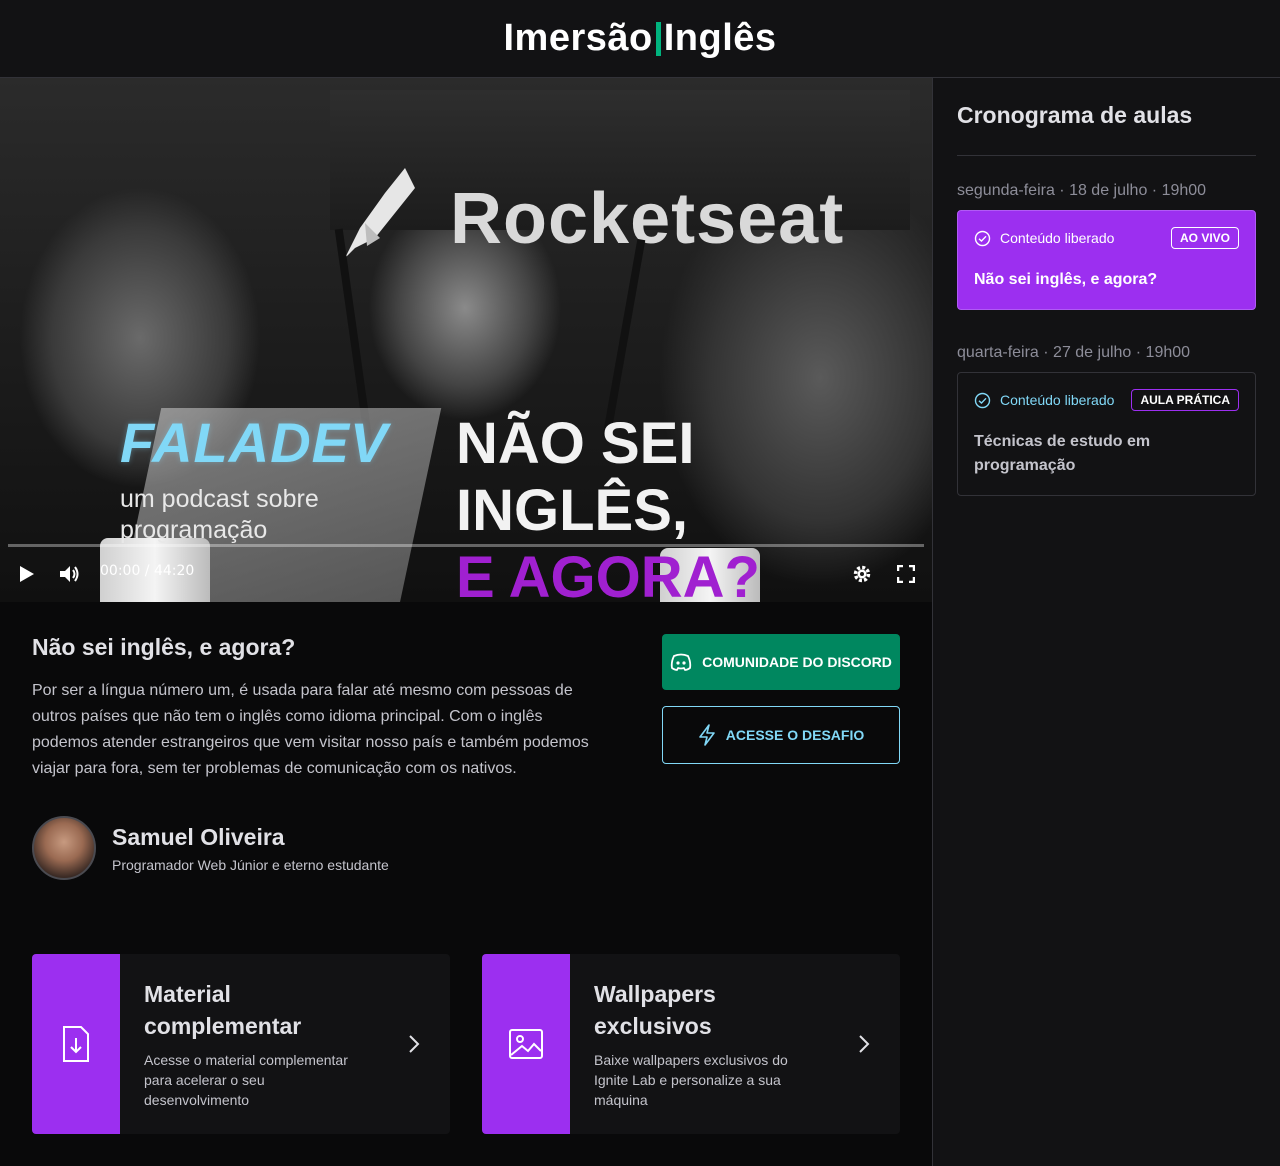 The height and width of the screenshot is (1166, 1280). Describe the element at coordinates (706, 735) in the screenshot. I see `lightning-icon` at that location.